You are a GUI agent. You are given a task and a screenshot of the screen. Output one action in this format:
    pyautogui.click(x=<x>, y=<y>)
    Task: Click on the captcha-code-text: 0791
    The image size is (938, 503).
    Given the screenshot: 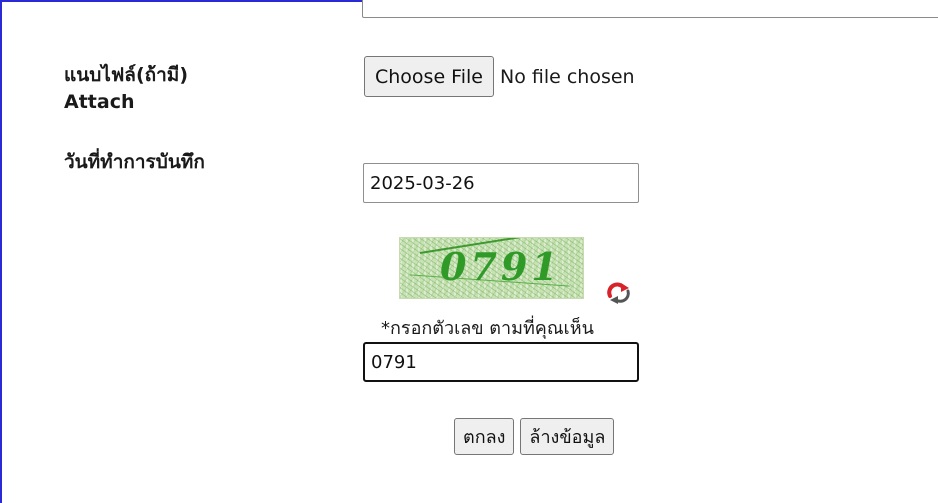 What is the action you would take?
    pyautogui.click(x=501, y=266)
    